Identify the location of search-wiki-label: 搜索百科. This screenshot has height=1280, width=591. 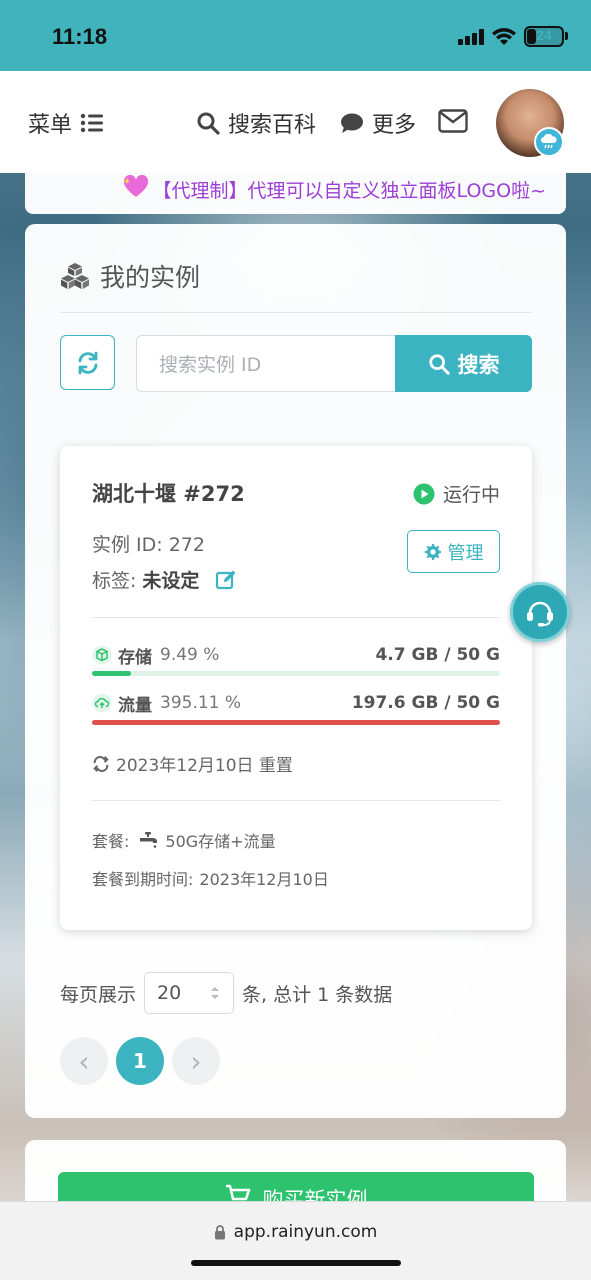
(272, 125).